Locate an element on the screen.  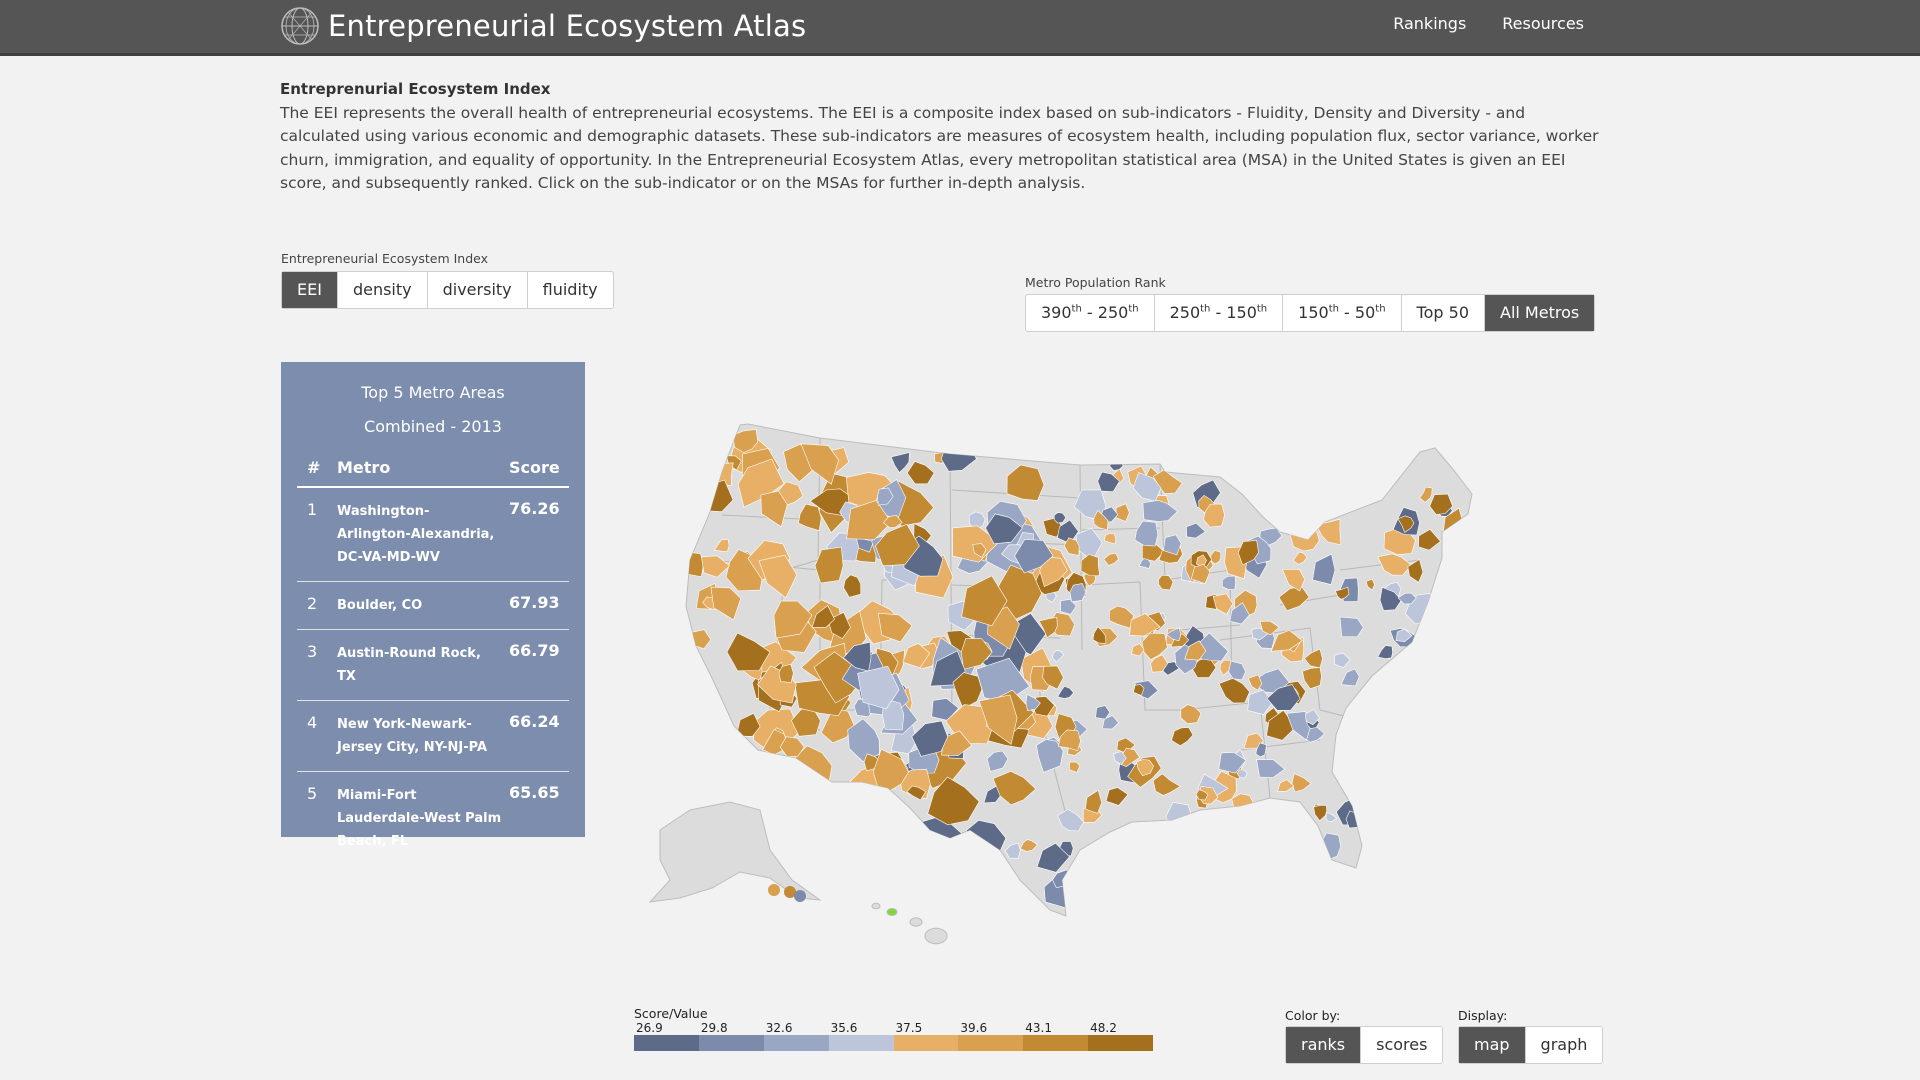
rank-cell: 2 is located at coordinates (312, 603).